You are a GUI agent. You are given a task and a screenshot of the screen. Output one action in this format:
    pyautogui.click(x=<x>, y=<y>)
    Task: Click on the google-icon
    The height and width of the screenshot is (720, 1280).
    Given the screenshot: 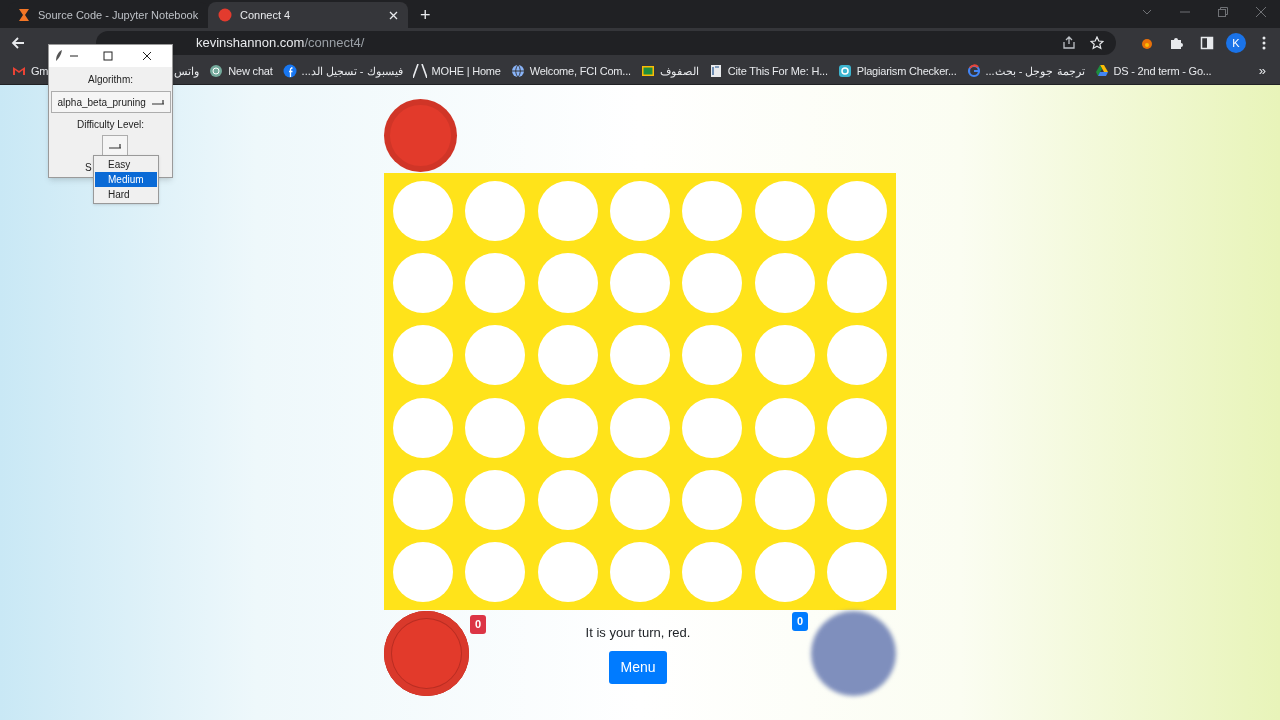 What is the action you would take?
    pyautogui.click(x=973, y=71)
    